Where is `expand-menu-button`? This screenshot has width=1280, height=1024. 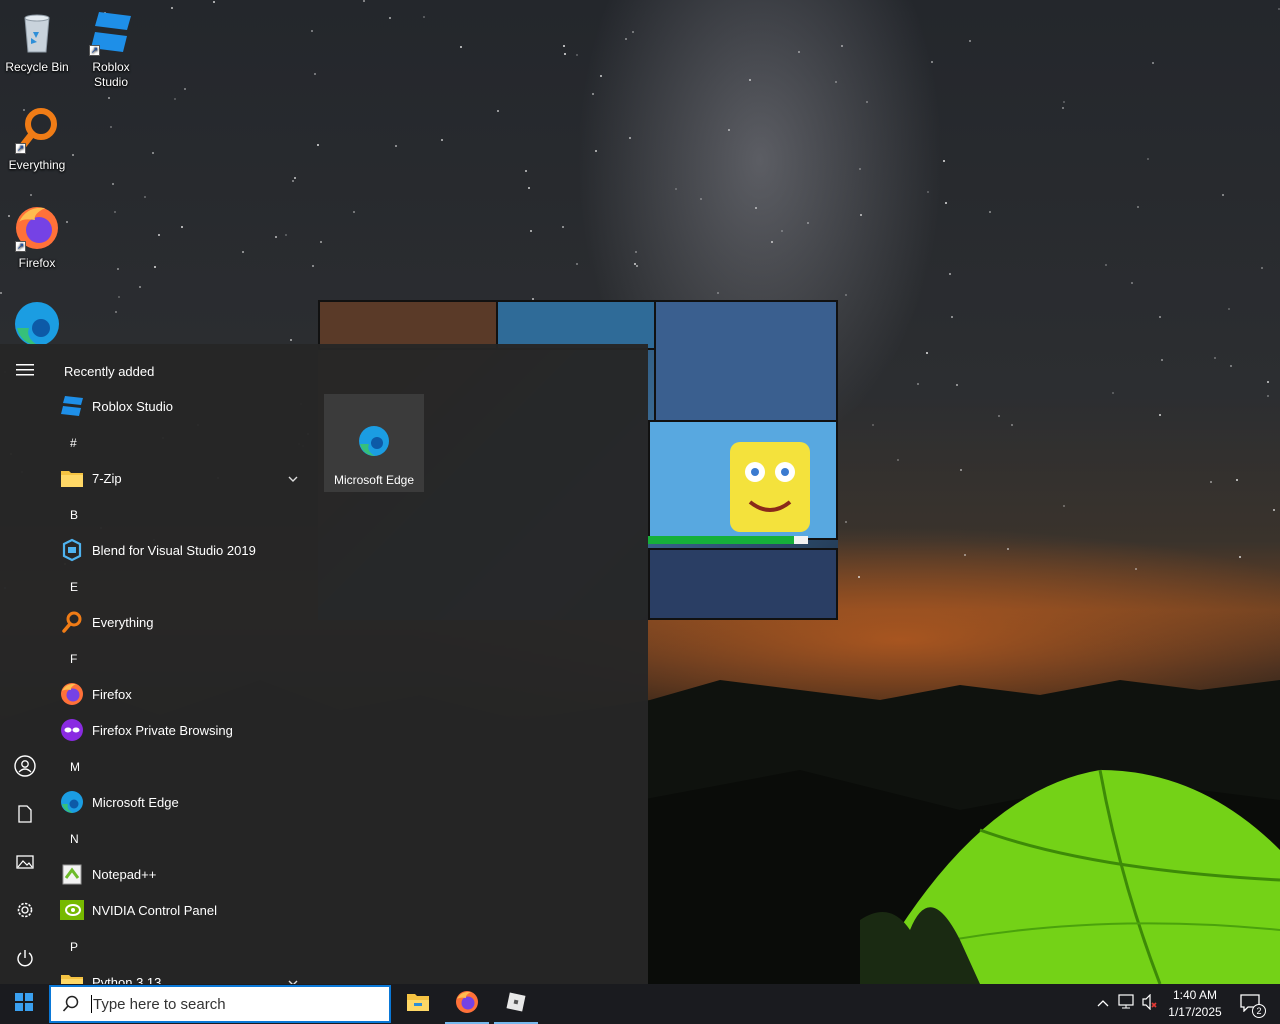 expand-menu-button is located at coordinates (25, 372).